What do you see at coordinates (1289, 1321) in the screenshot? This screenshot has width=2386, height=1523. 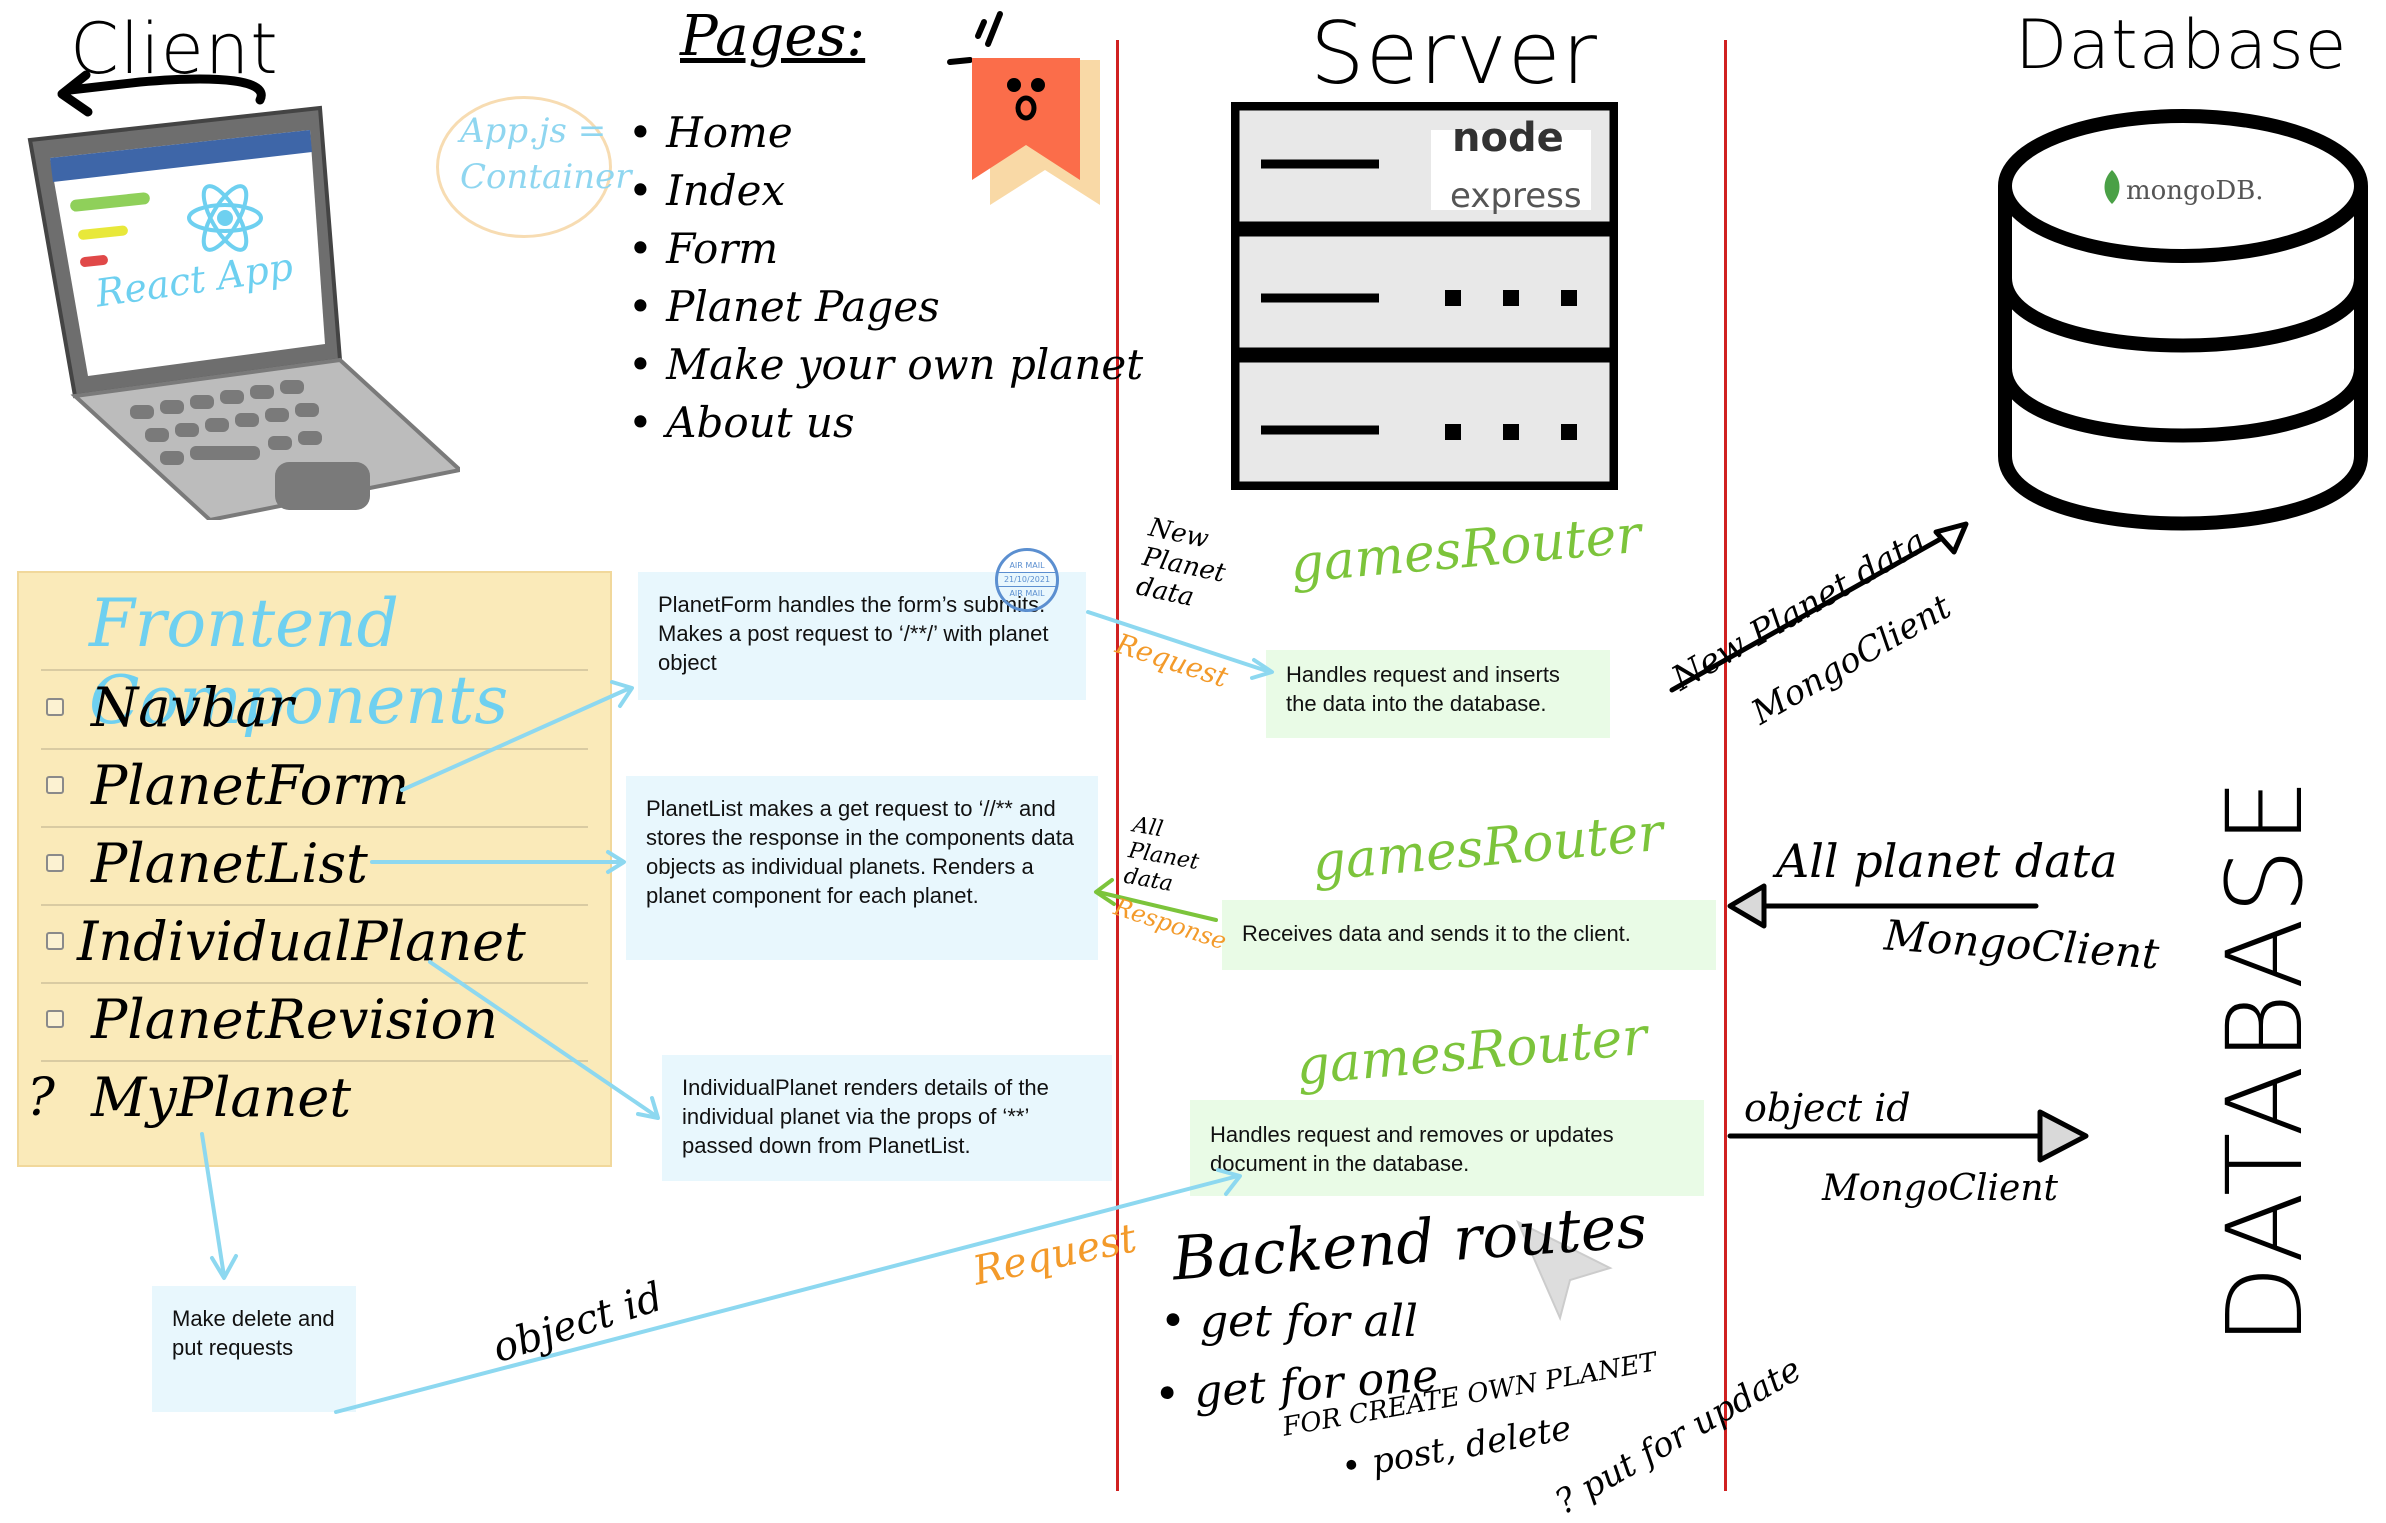 I see `backend-route-item: • get for all` at bounding box center [1289, 1321].